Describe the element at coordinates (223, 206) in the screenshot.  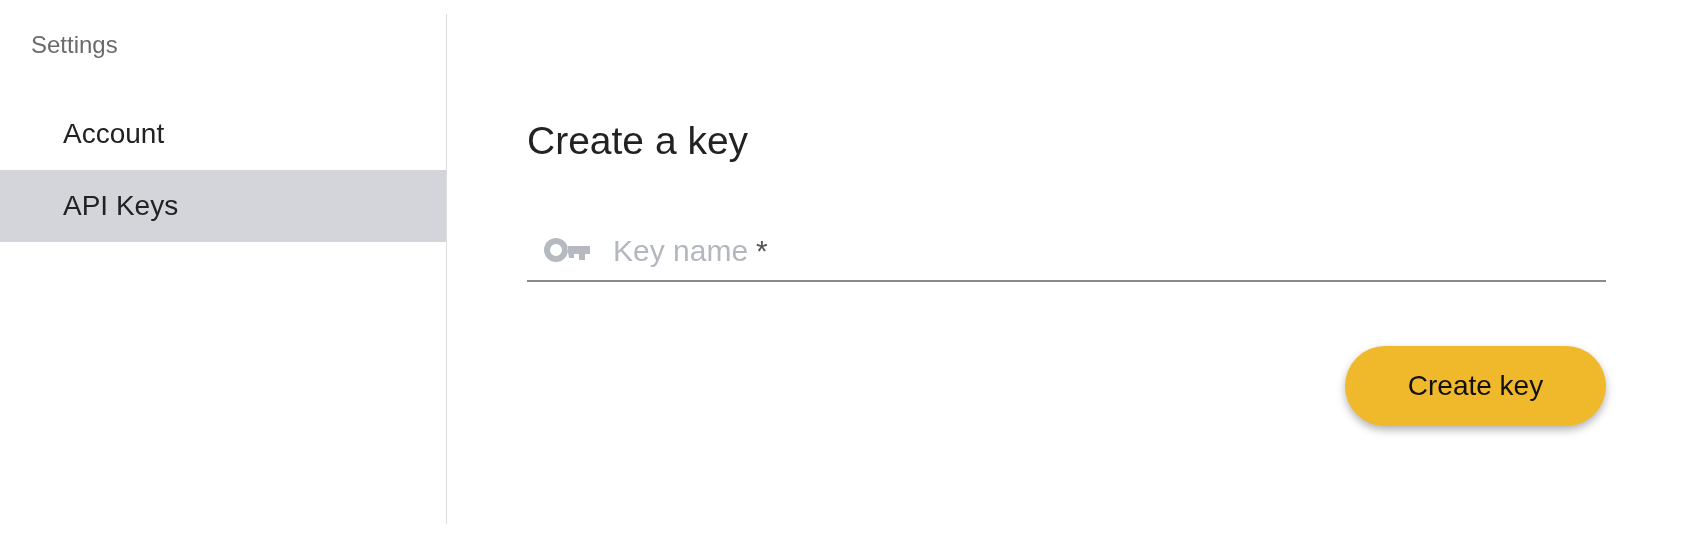
I see `sidebar-item: API Keys` at that location.